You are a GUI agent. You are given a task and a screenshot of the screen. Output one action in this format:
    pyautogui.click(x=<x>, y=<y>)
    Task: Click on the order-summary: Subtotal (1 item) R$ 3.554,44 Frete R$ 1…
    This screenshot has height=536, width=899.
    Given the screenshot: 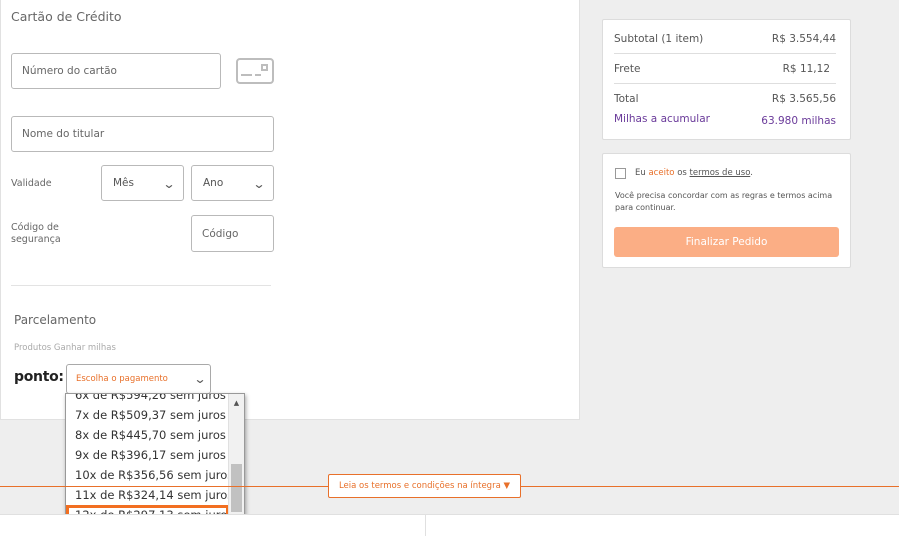 What is the action you would take?
    pyautogui.click(x=726, y=79)
    